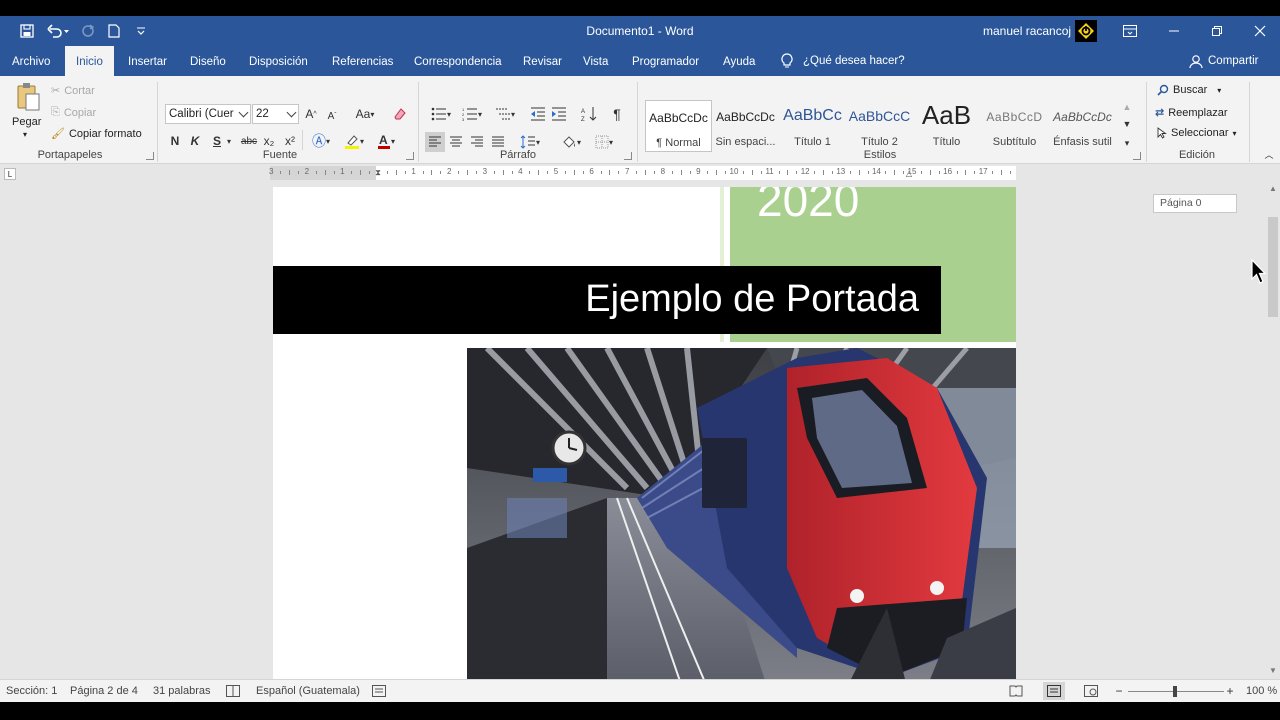 This screenshot has height=720, width=1280. I want to click on paste-dropdown-icon: ▾, so click(25, 134).